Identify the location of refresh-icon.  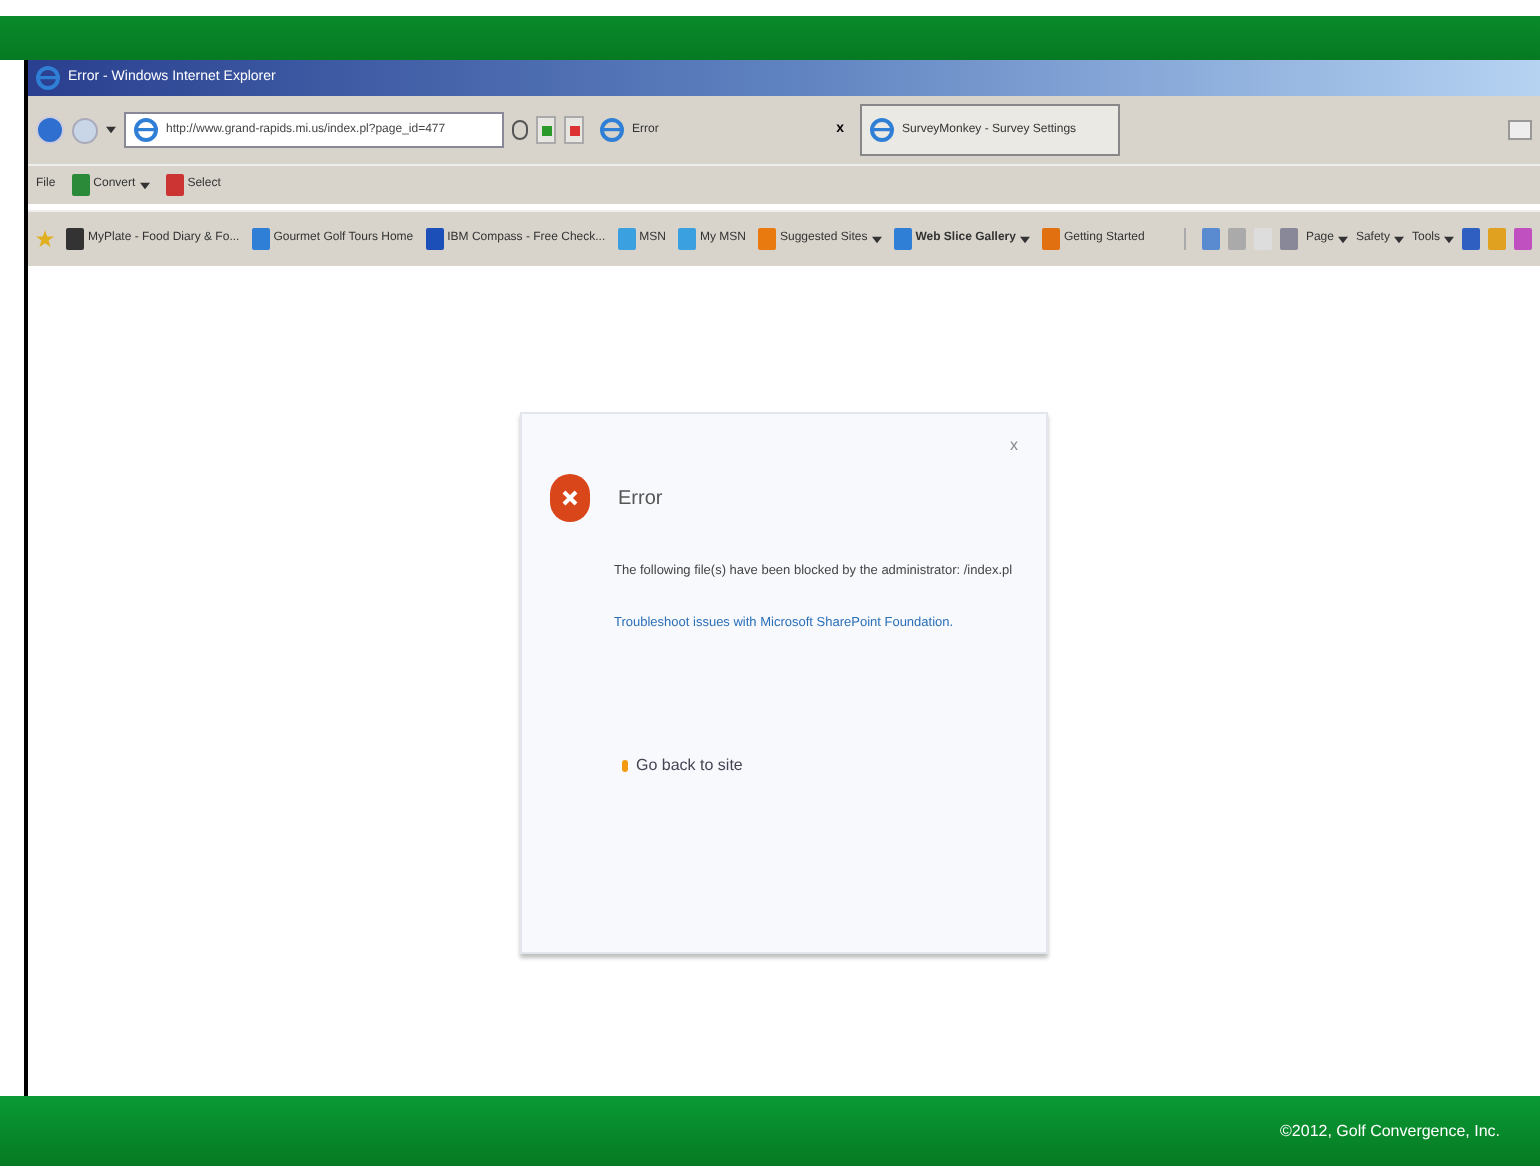
(546, 130).